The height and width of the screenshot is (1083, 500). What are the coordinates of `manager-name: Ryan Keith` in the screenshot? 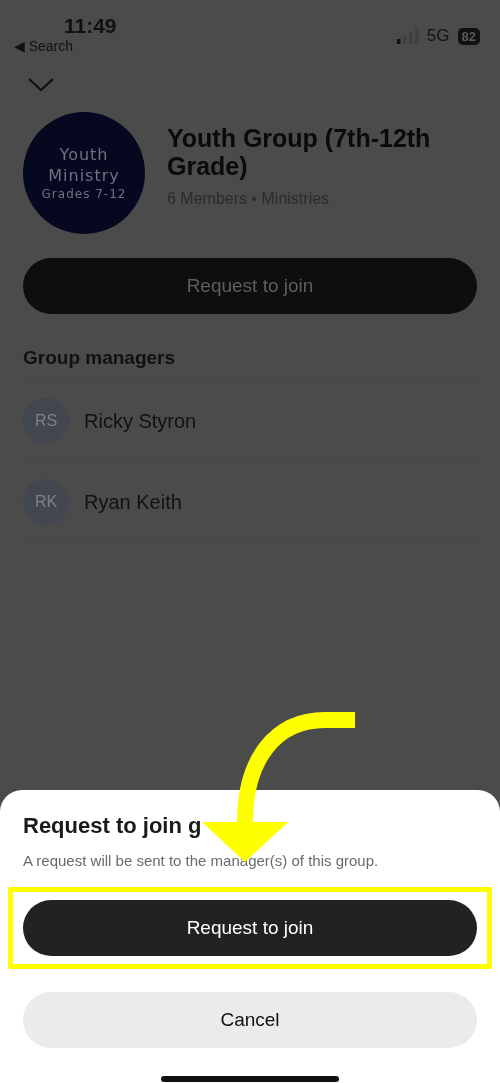 It's located at (133, 502).